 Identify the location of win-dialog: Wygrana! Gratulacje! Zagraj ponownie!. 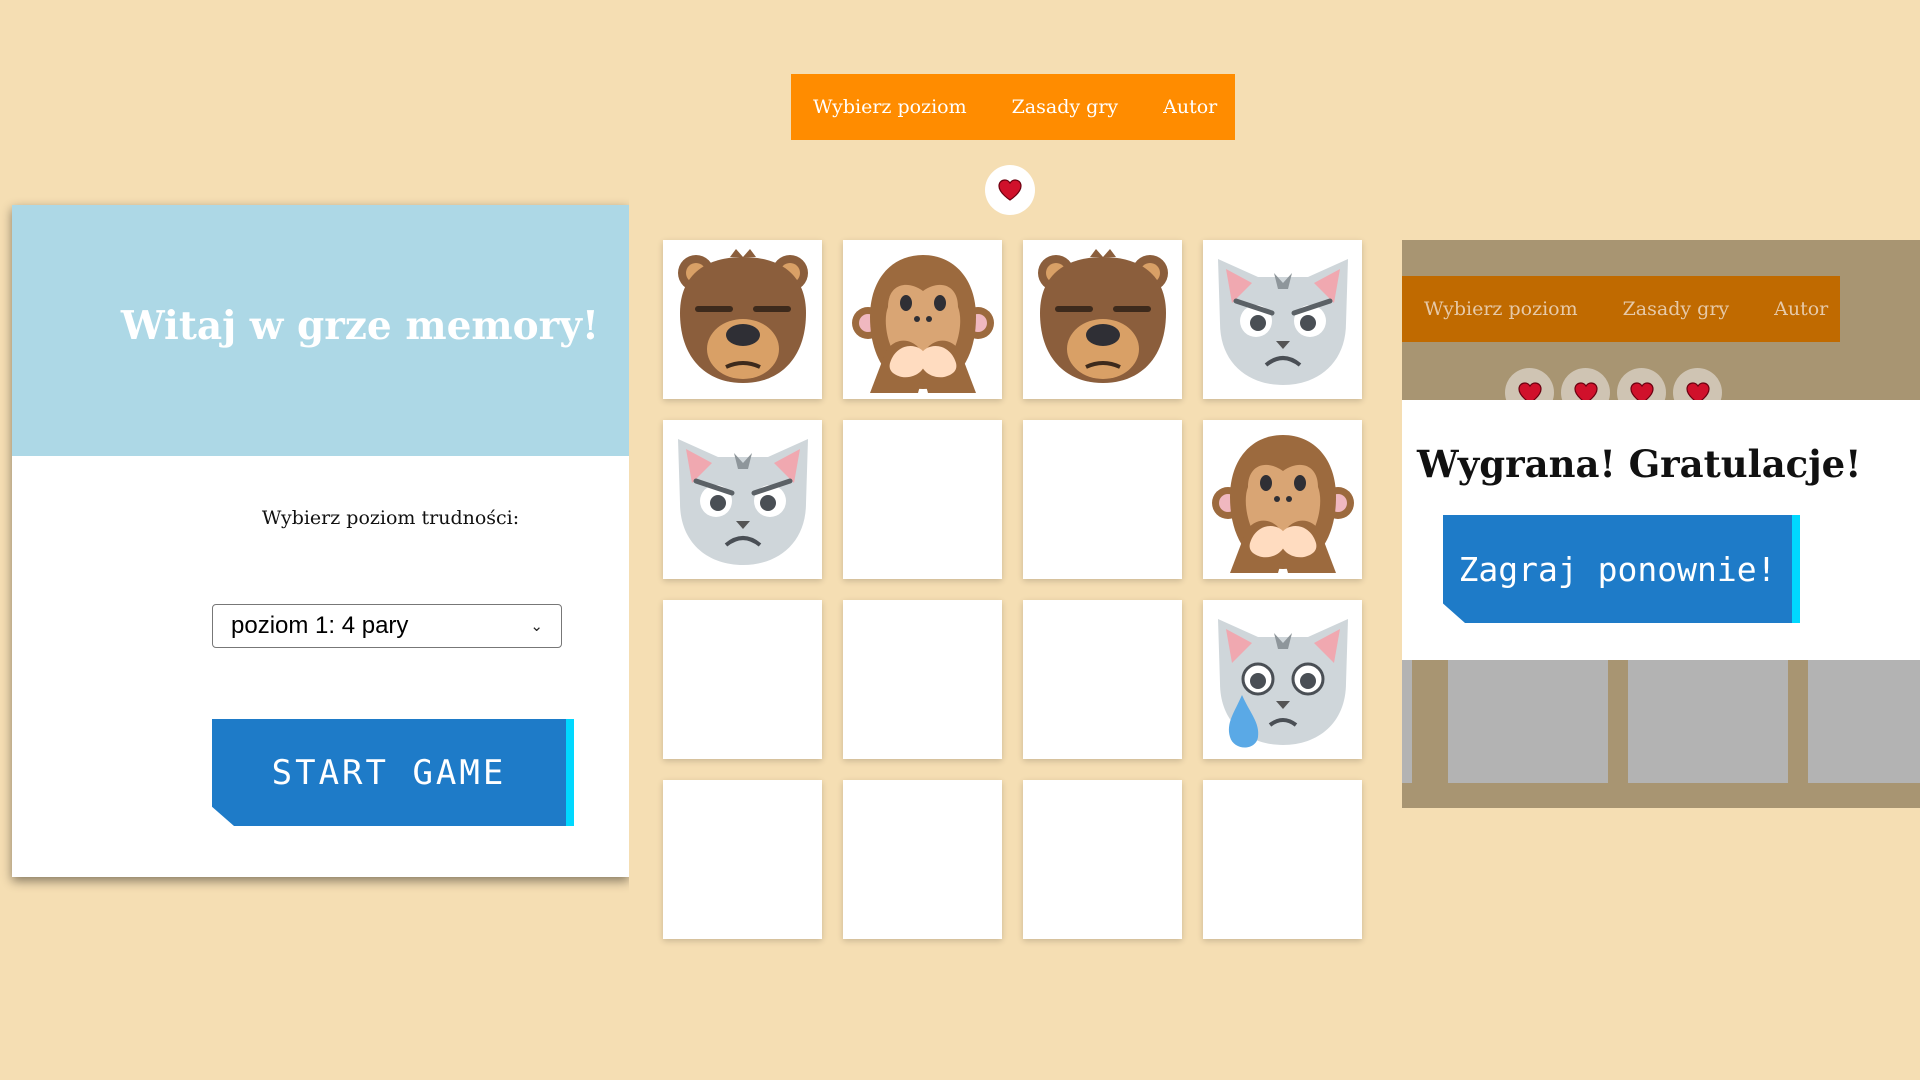
(1661, 530).